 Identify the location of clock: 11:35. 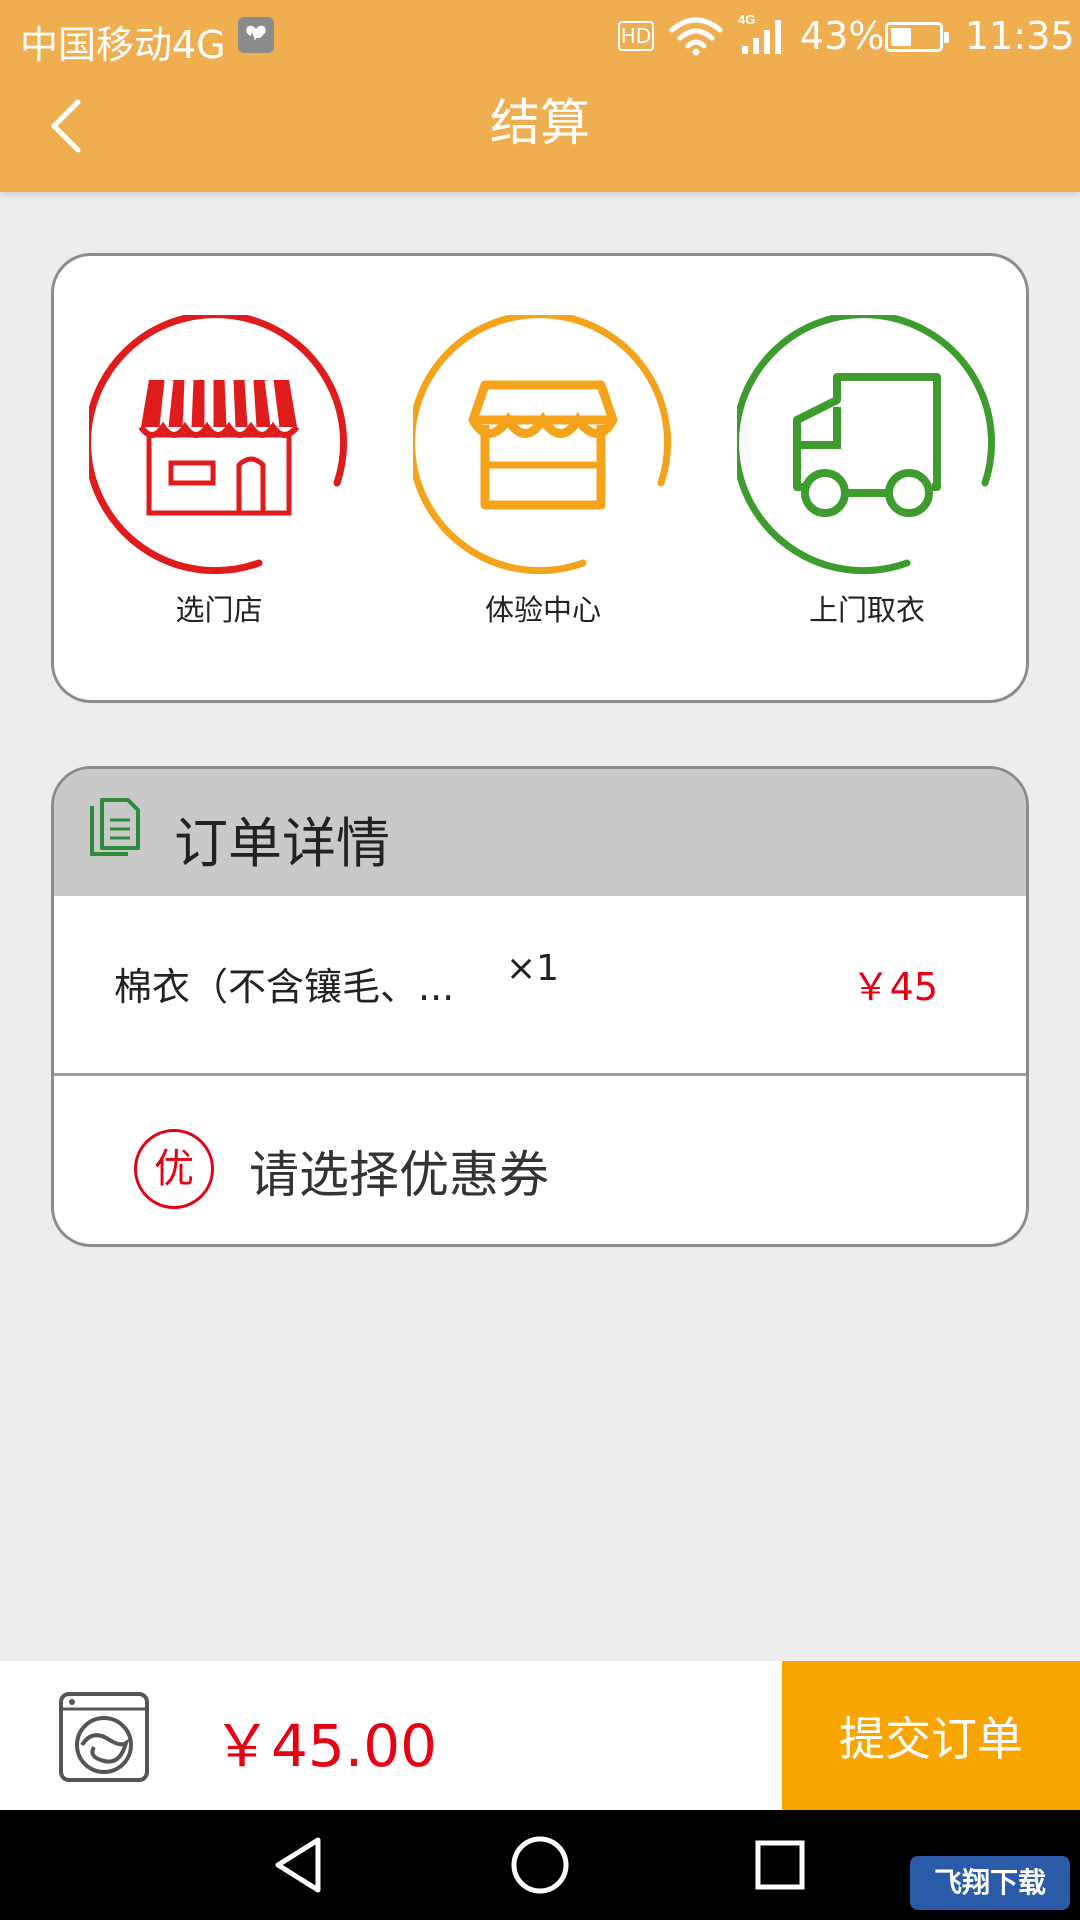
(1020, 36).